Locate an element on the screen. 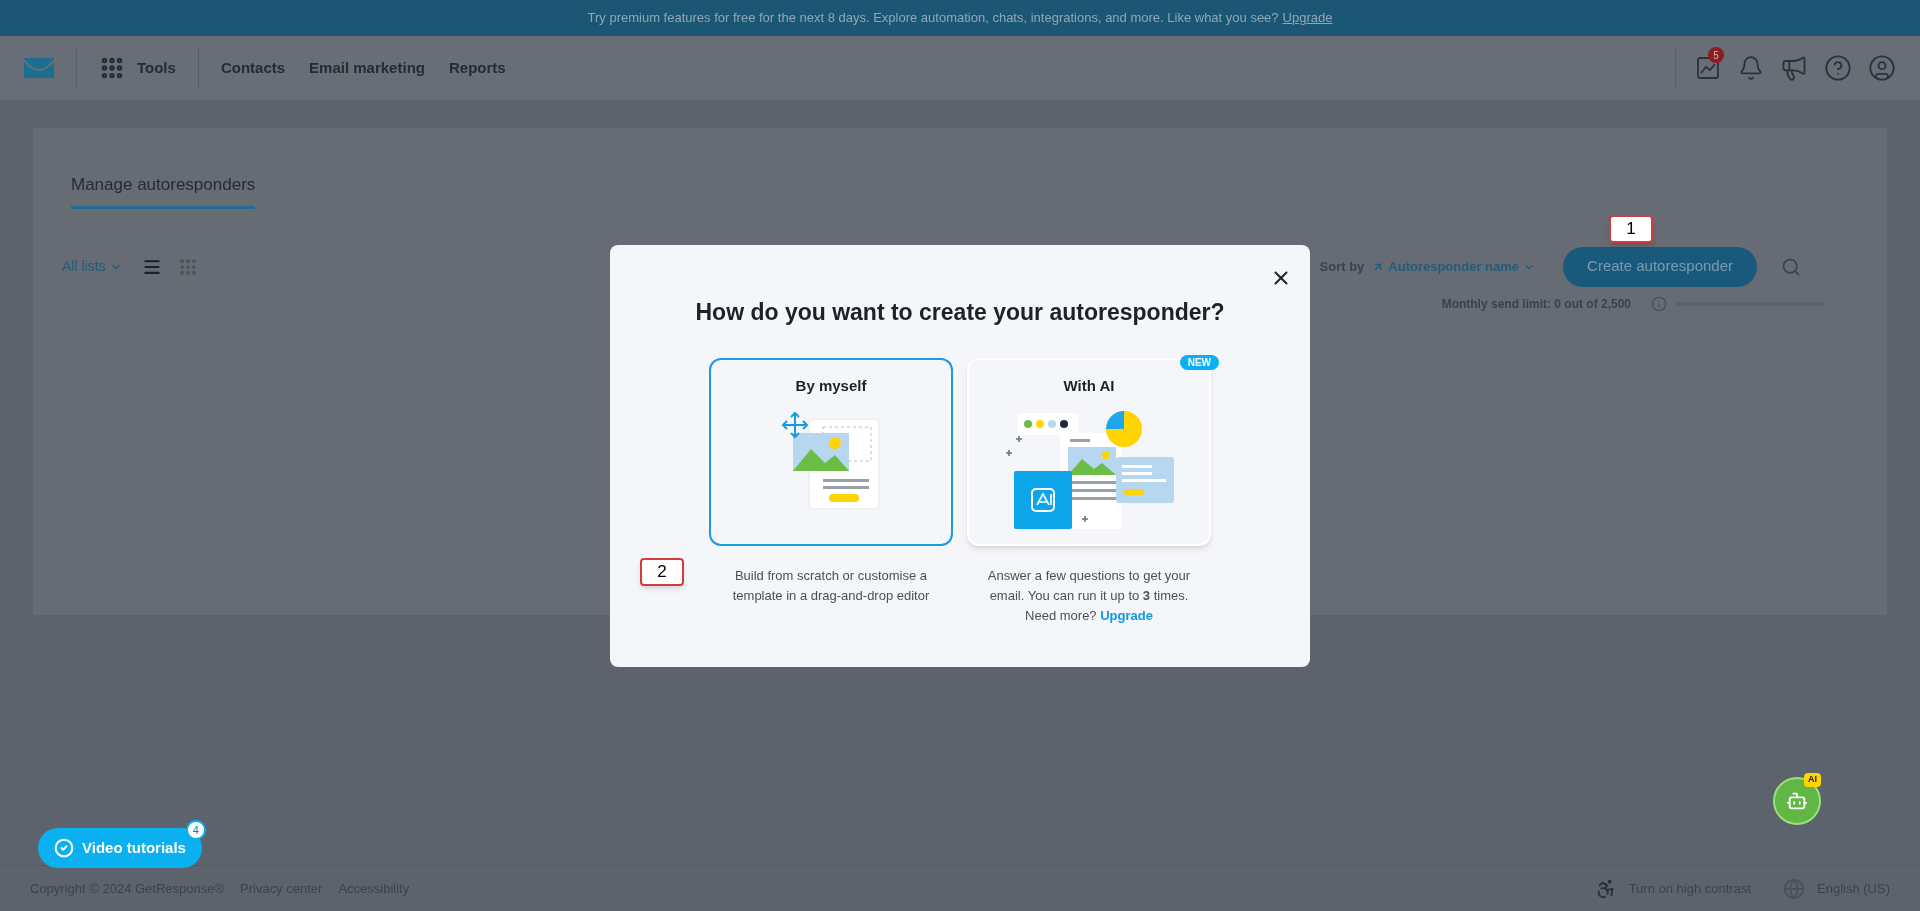 The height and width of the screenshot is (911, 1920). assistant-button is located at coordinates (1797, 801).